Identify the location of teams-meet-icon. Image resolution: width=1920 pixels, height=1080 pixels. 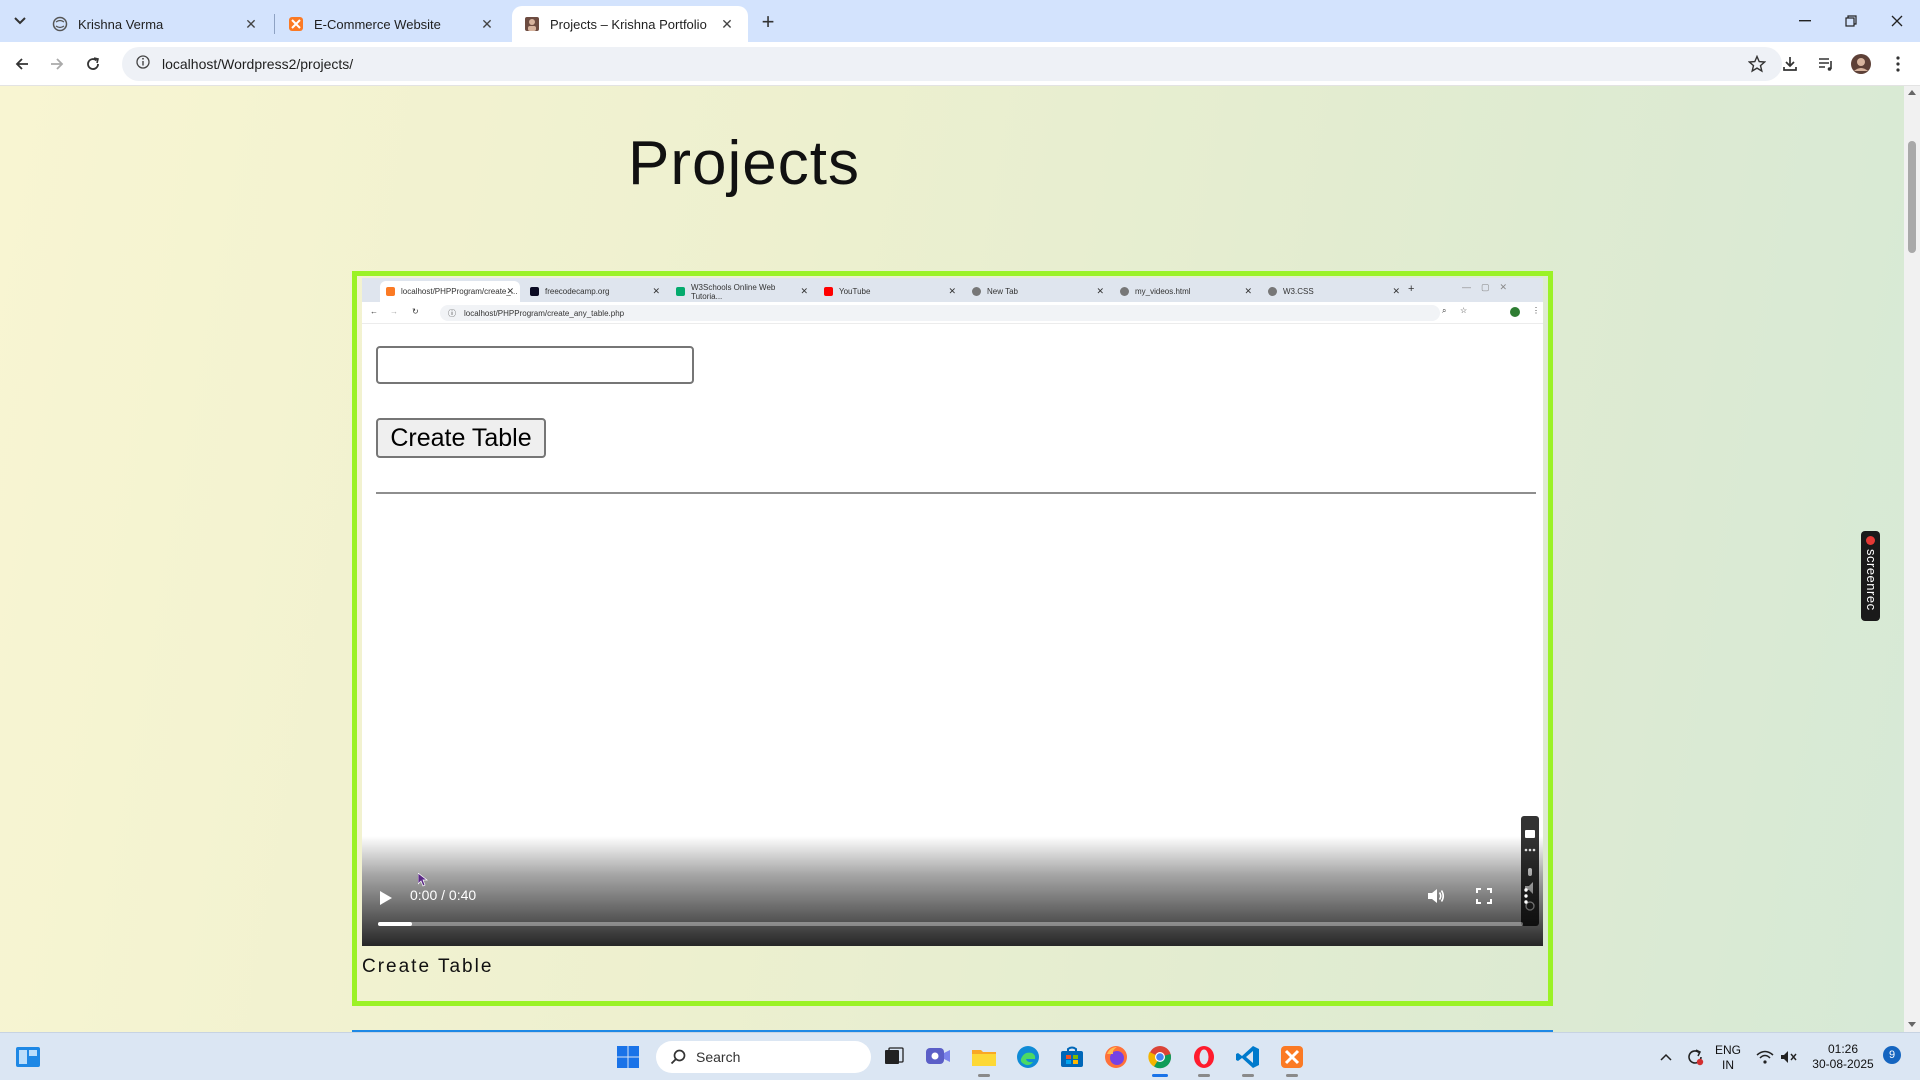
(938, 1057).